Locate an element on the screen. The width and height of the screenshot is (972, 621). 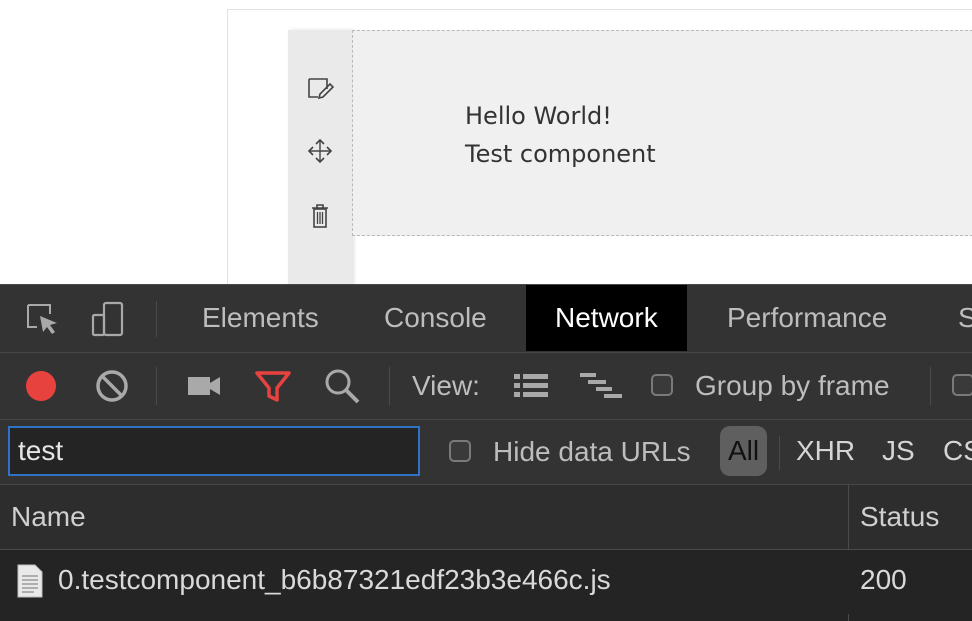
group-by-frame-label: Group by frame is located at coordinates (792, 385).